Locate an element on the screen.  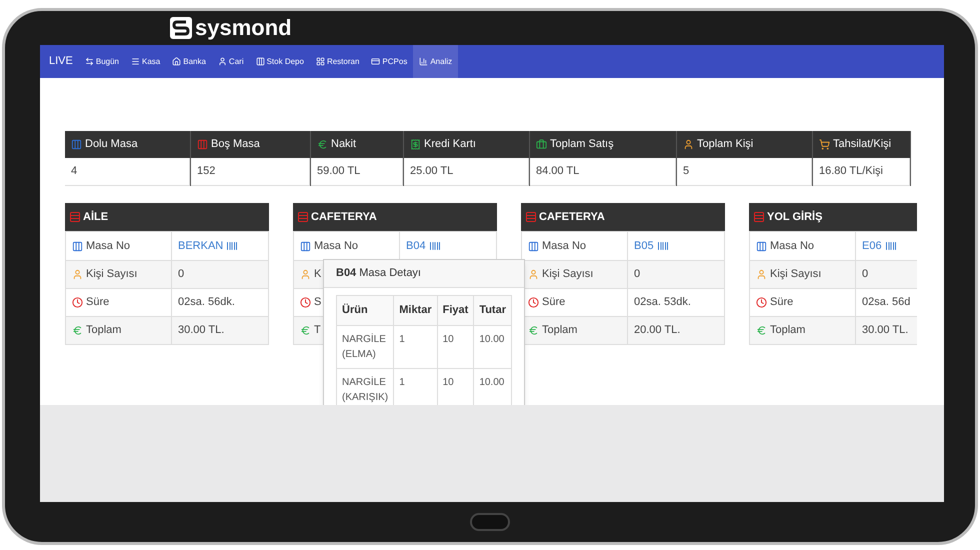
stat-label: Dolu Masa is located at coordinates (111, 144).